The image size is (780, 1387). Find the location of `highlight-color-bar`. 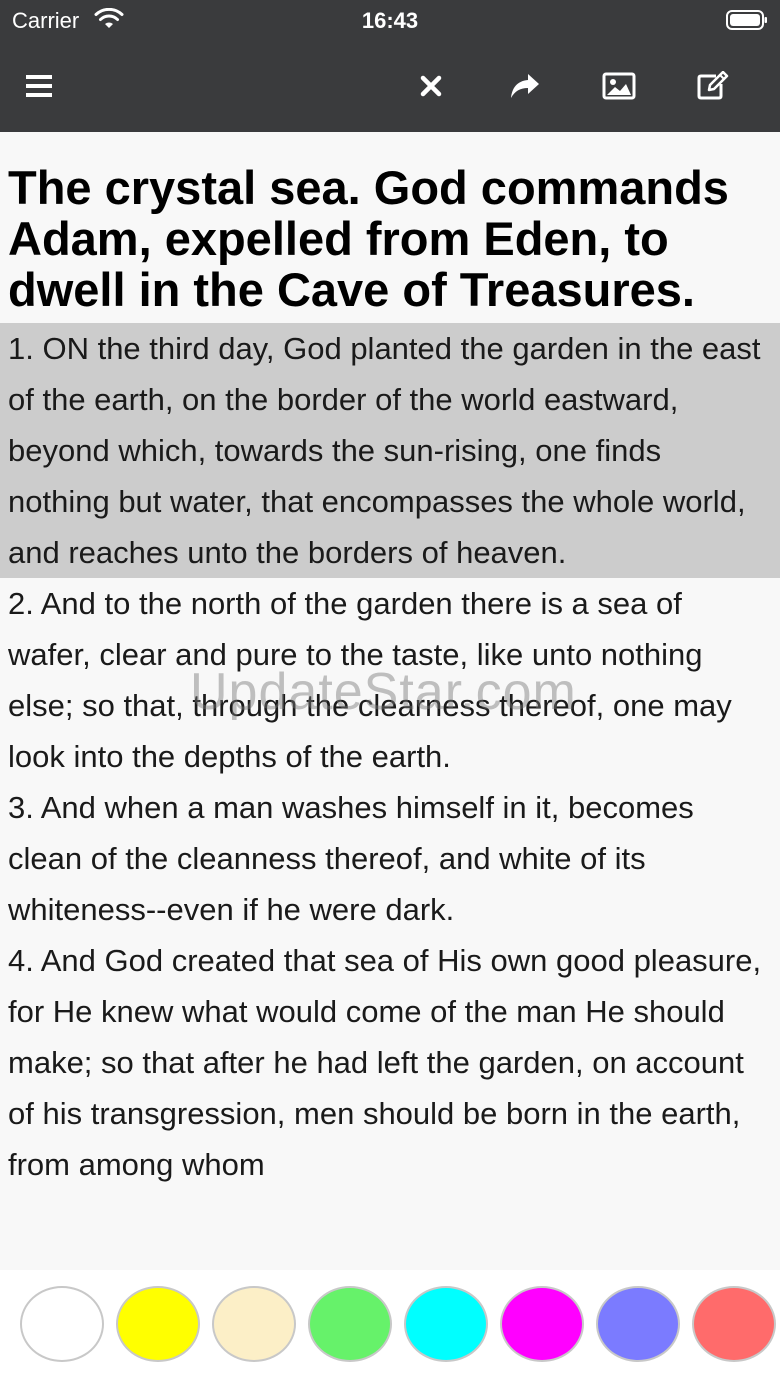

highlight-color-bar is located at coordinates (390, 1328).